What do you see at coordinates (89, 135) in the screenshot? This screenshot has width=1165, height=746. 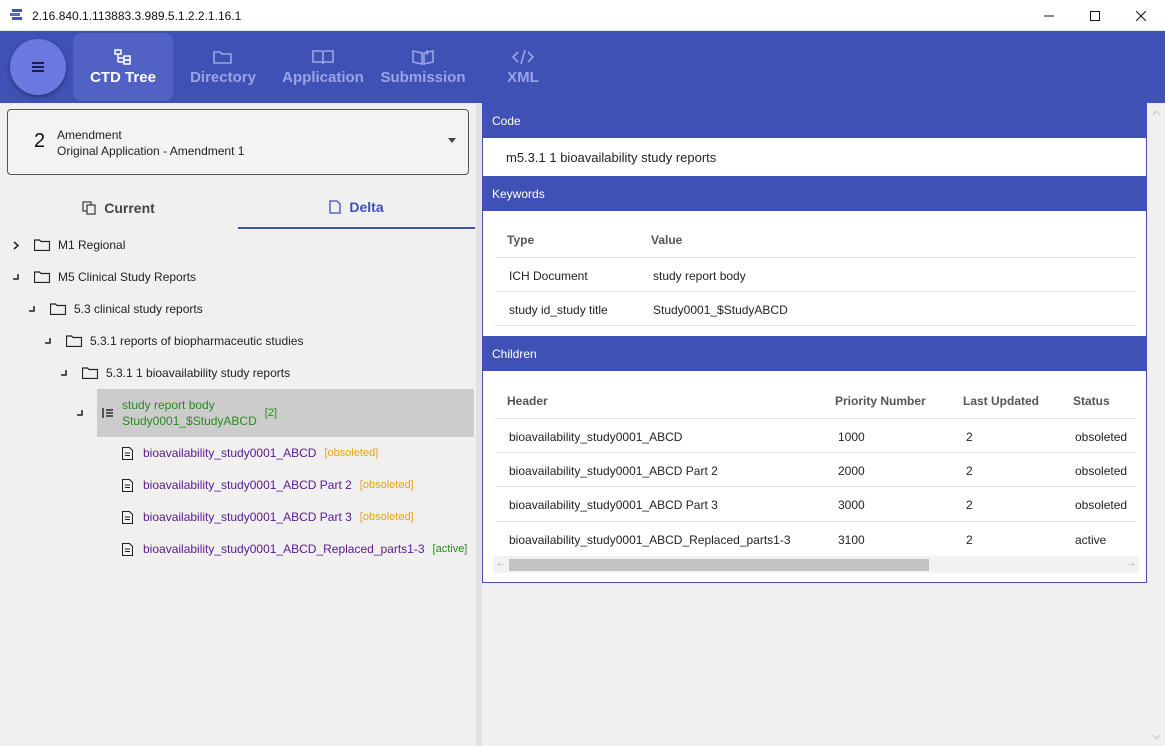 I see `sequence-type: Amendment` at bounding box center [89, 135].